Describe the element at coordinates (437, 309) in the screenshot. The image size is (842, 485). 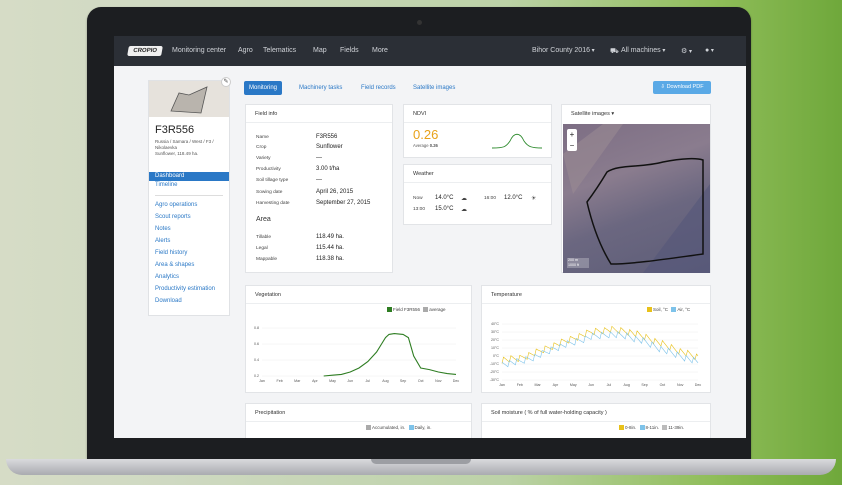
I see `legend-item: average` at that location.